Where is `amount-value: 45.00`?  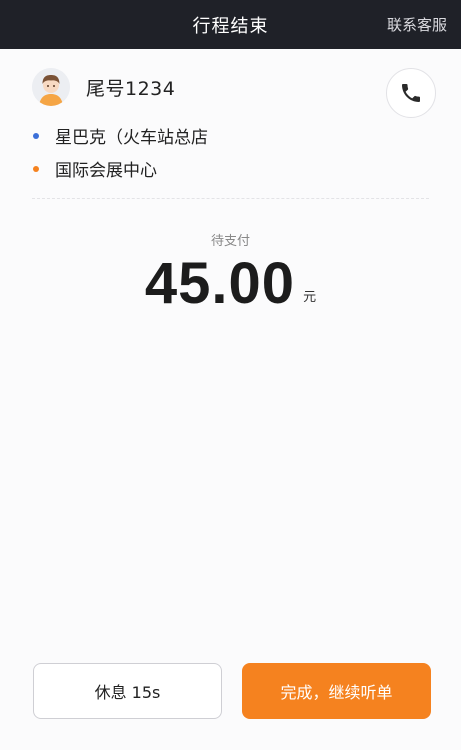
amount-value: 45.00 is located at coordinates (220, 283).